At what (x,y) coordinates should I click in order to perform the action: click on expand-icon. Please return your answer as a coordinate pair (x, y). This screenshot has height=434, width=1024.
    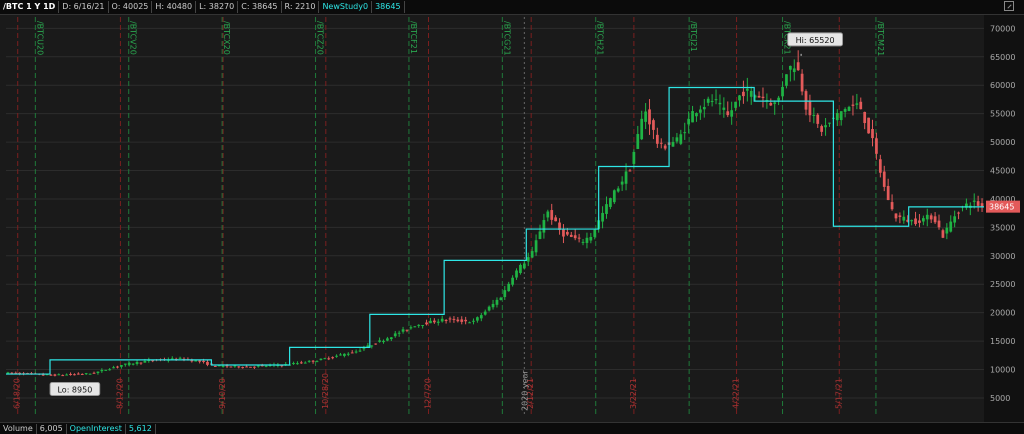
    Looking at the image, I should click on (1009, 6).